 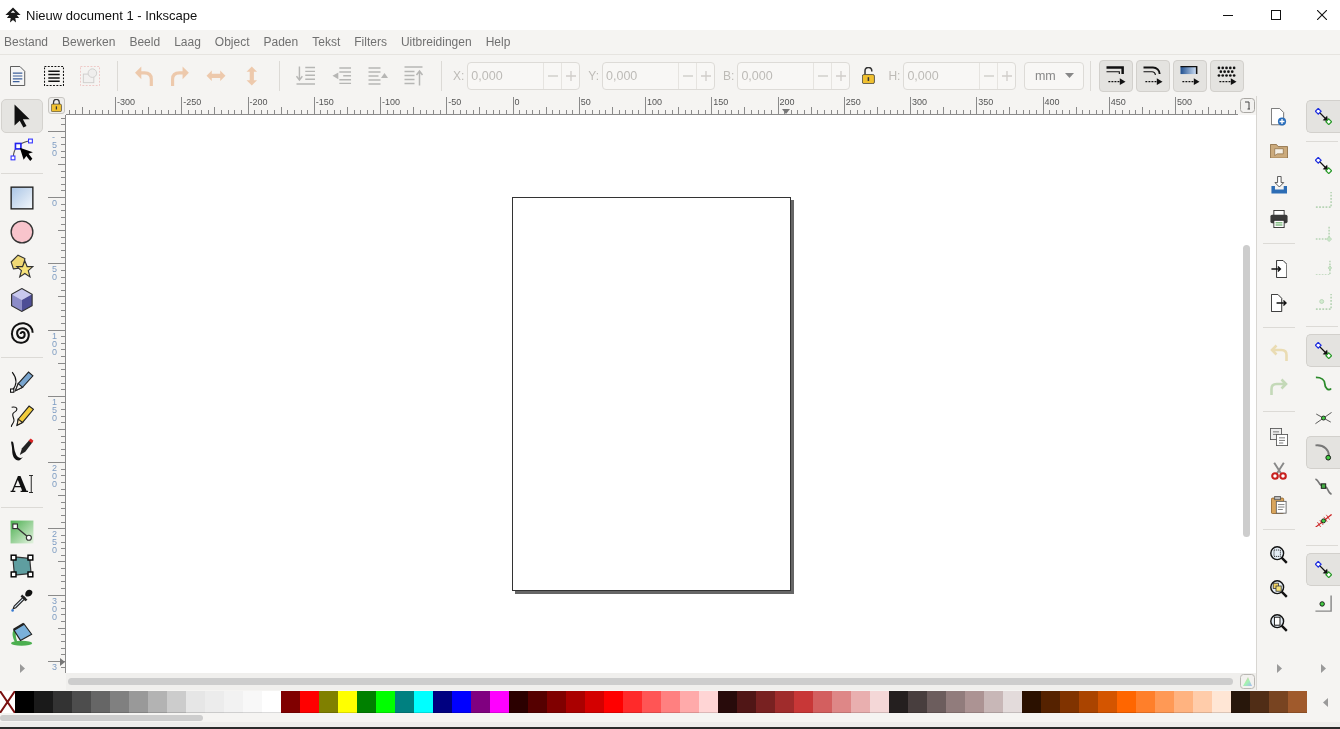 I want to click on menu-item: Object, so click(x=232, y=42).